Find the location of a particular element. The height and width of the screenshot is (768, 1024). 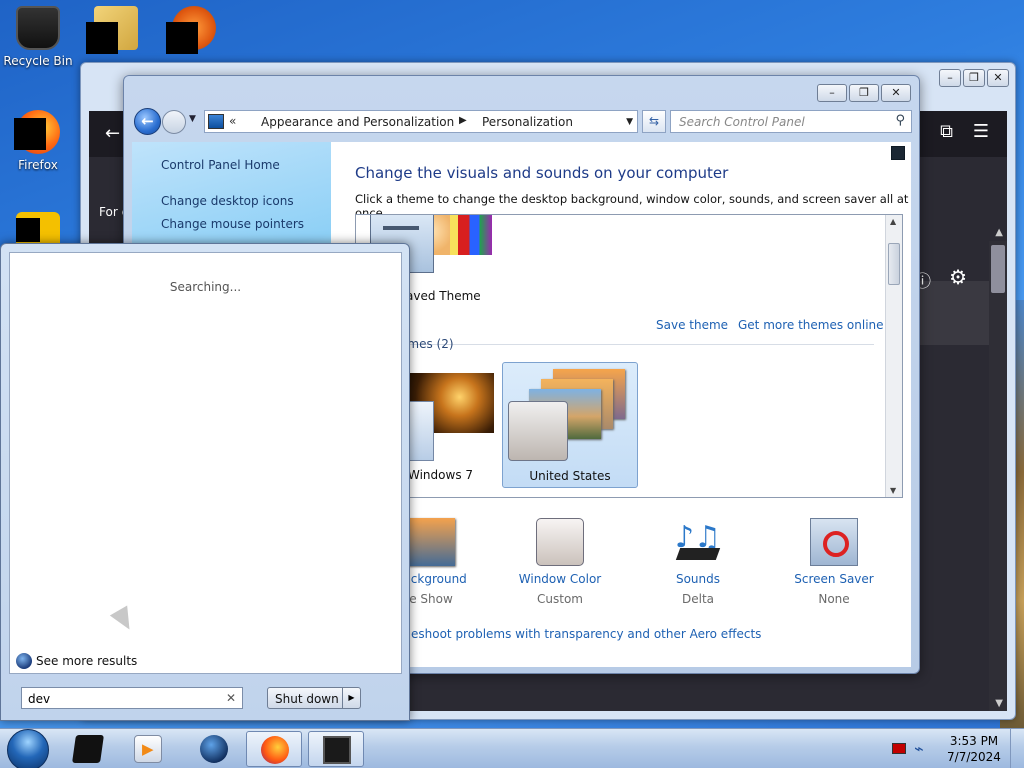

clock-time: 3:53 PM is located at coordinates (974, 741).